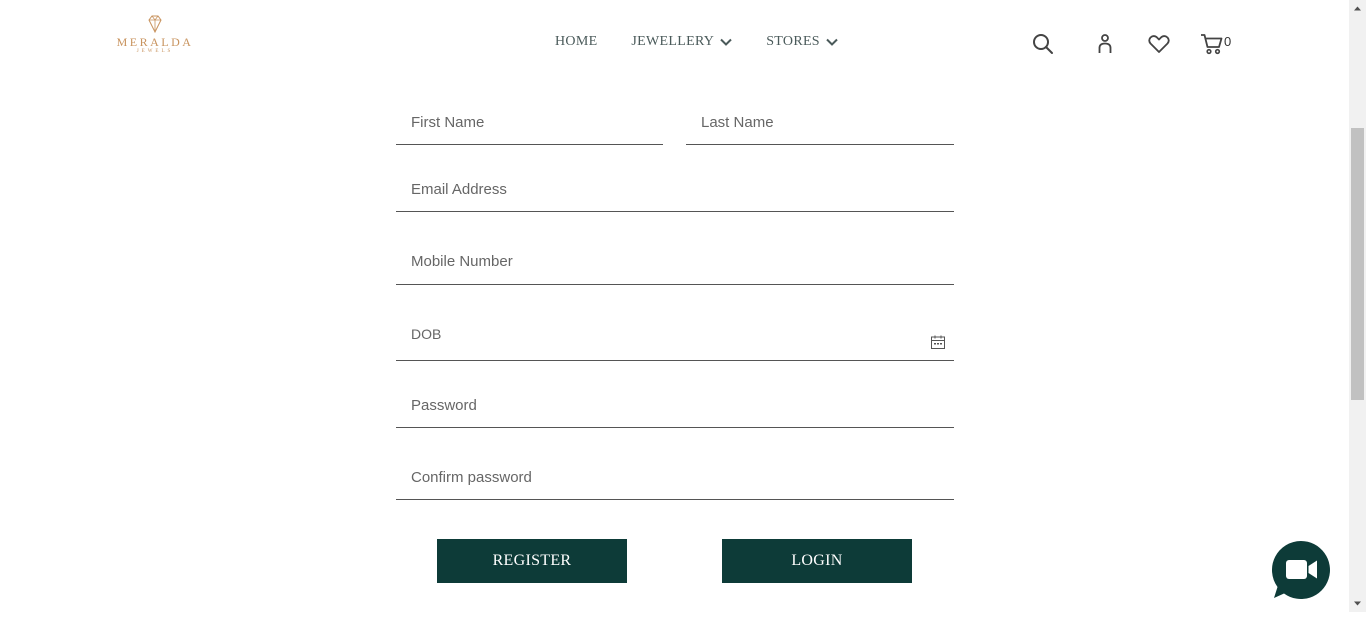 The width and height of the screenshot is (1366, 617). I want to click on video-call-button, so click(1300, 570).